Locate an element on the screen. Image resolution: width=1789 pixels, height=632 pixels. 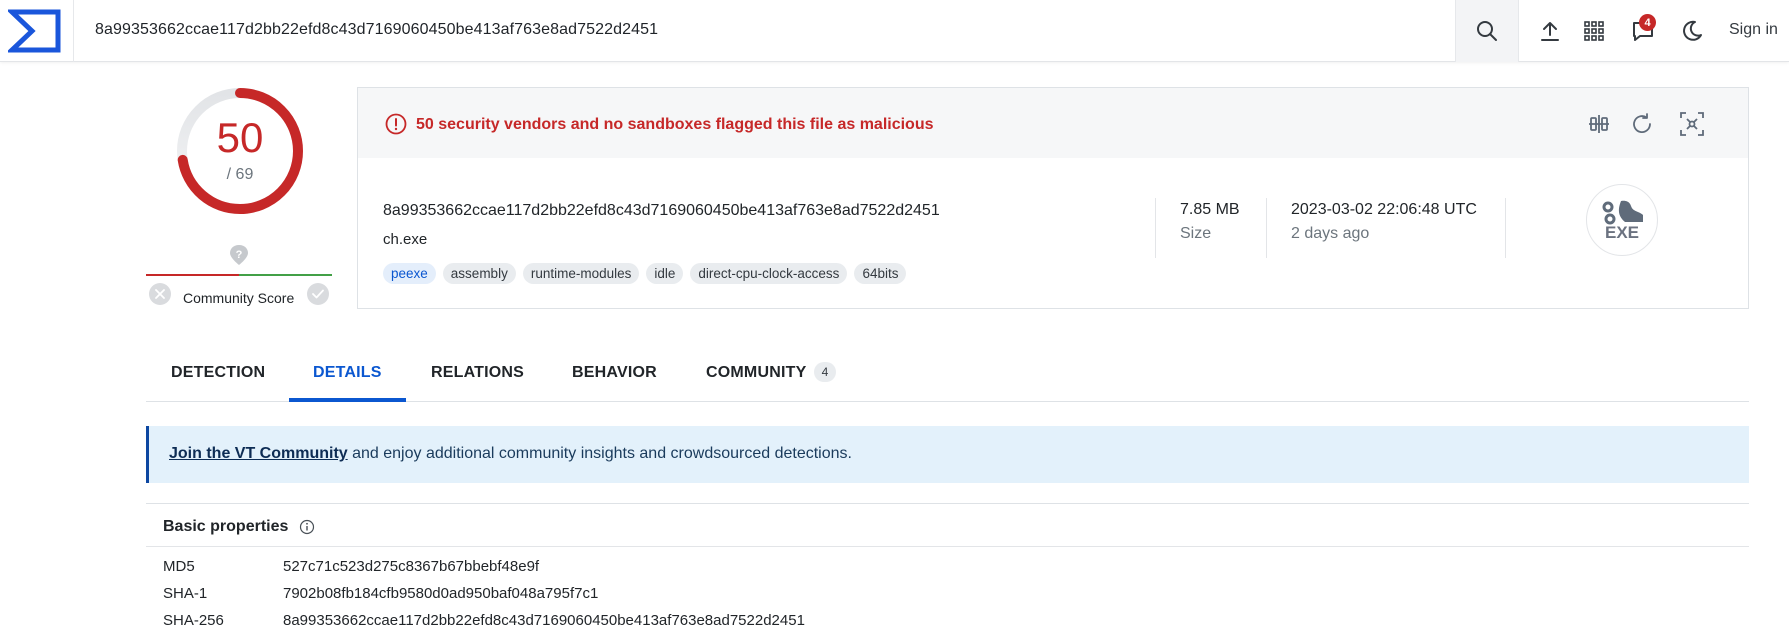
notifications-badge: 4 is located at coordinates (1647, 22).